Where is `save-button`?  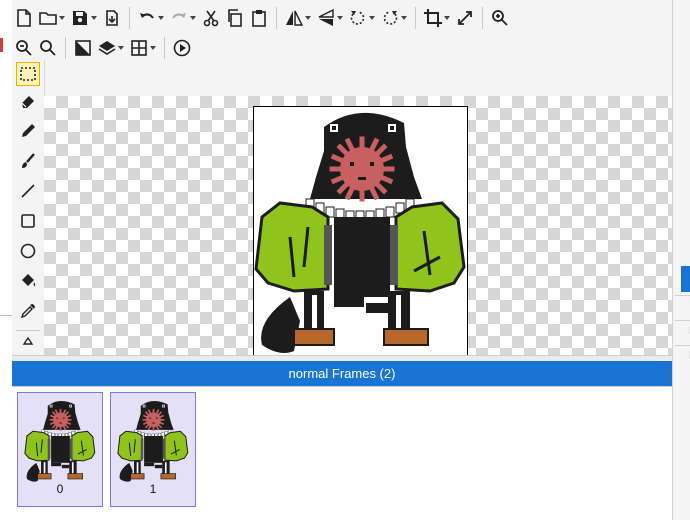 save-button is located at coordinates (84, 18).